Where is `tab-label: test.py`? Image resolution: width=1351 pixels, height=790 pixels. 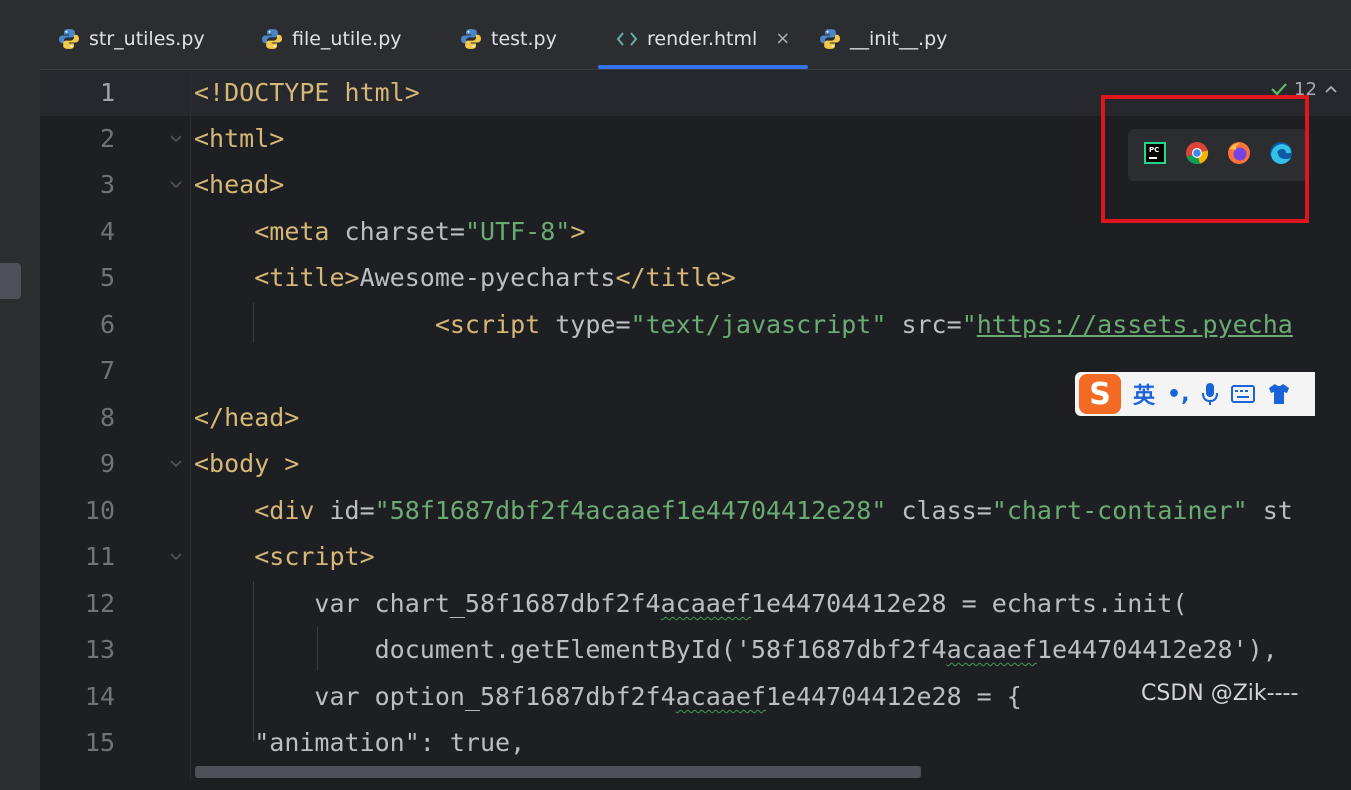 tab-label: test.py is located at coordinates (524, 38).